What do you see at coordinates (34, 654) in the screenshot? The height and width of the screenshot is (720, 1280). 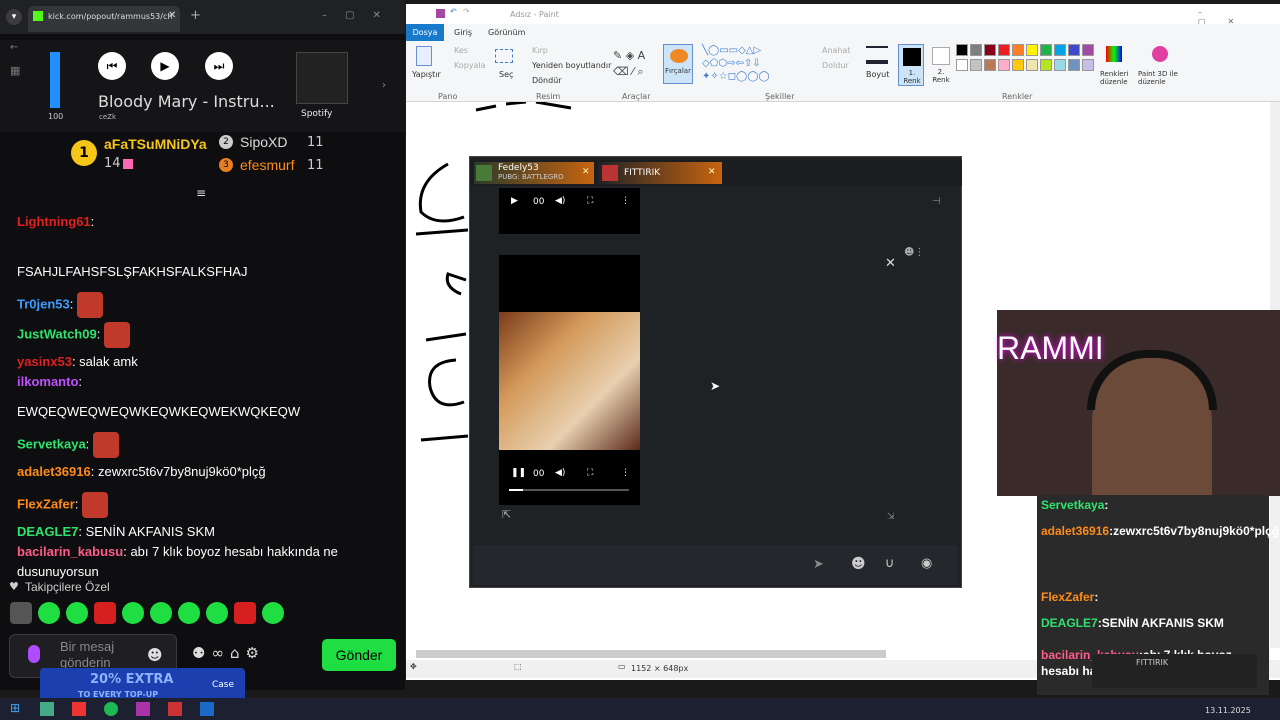 I see `mic-icon` at bounding box center [34, 654].